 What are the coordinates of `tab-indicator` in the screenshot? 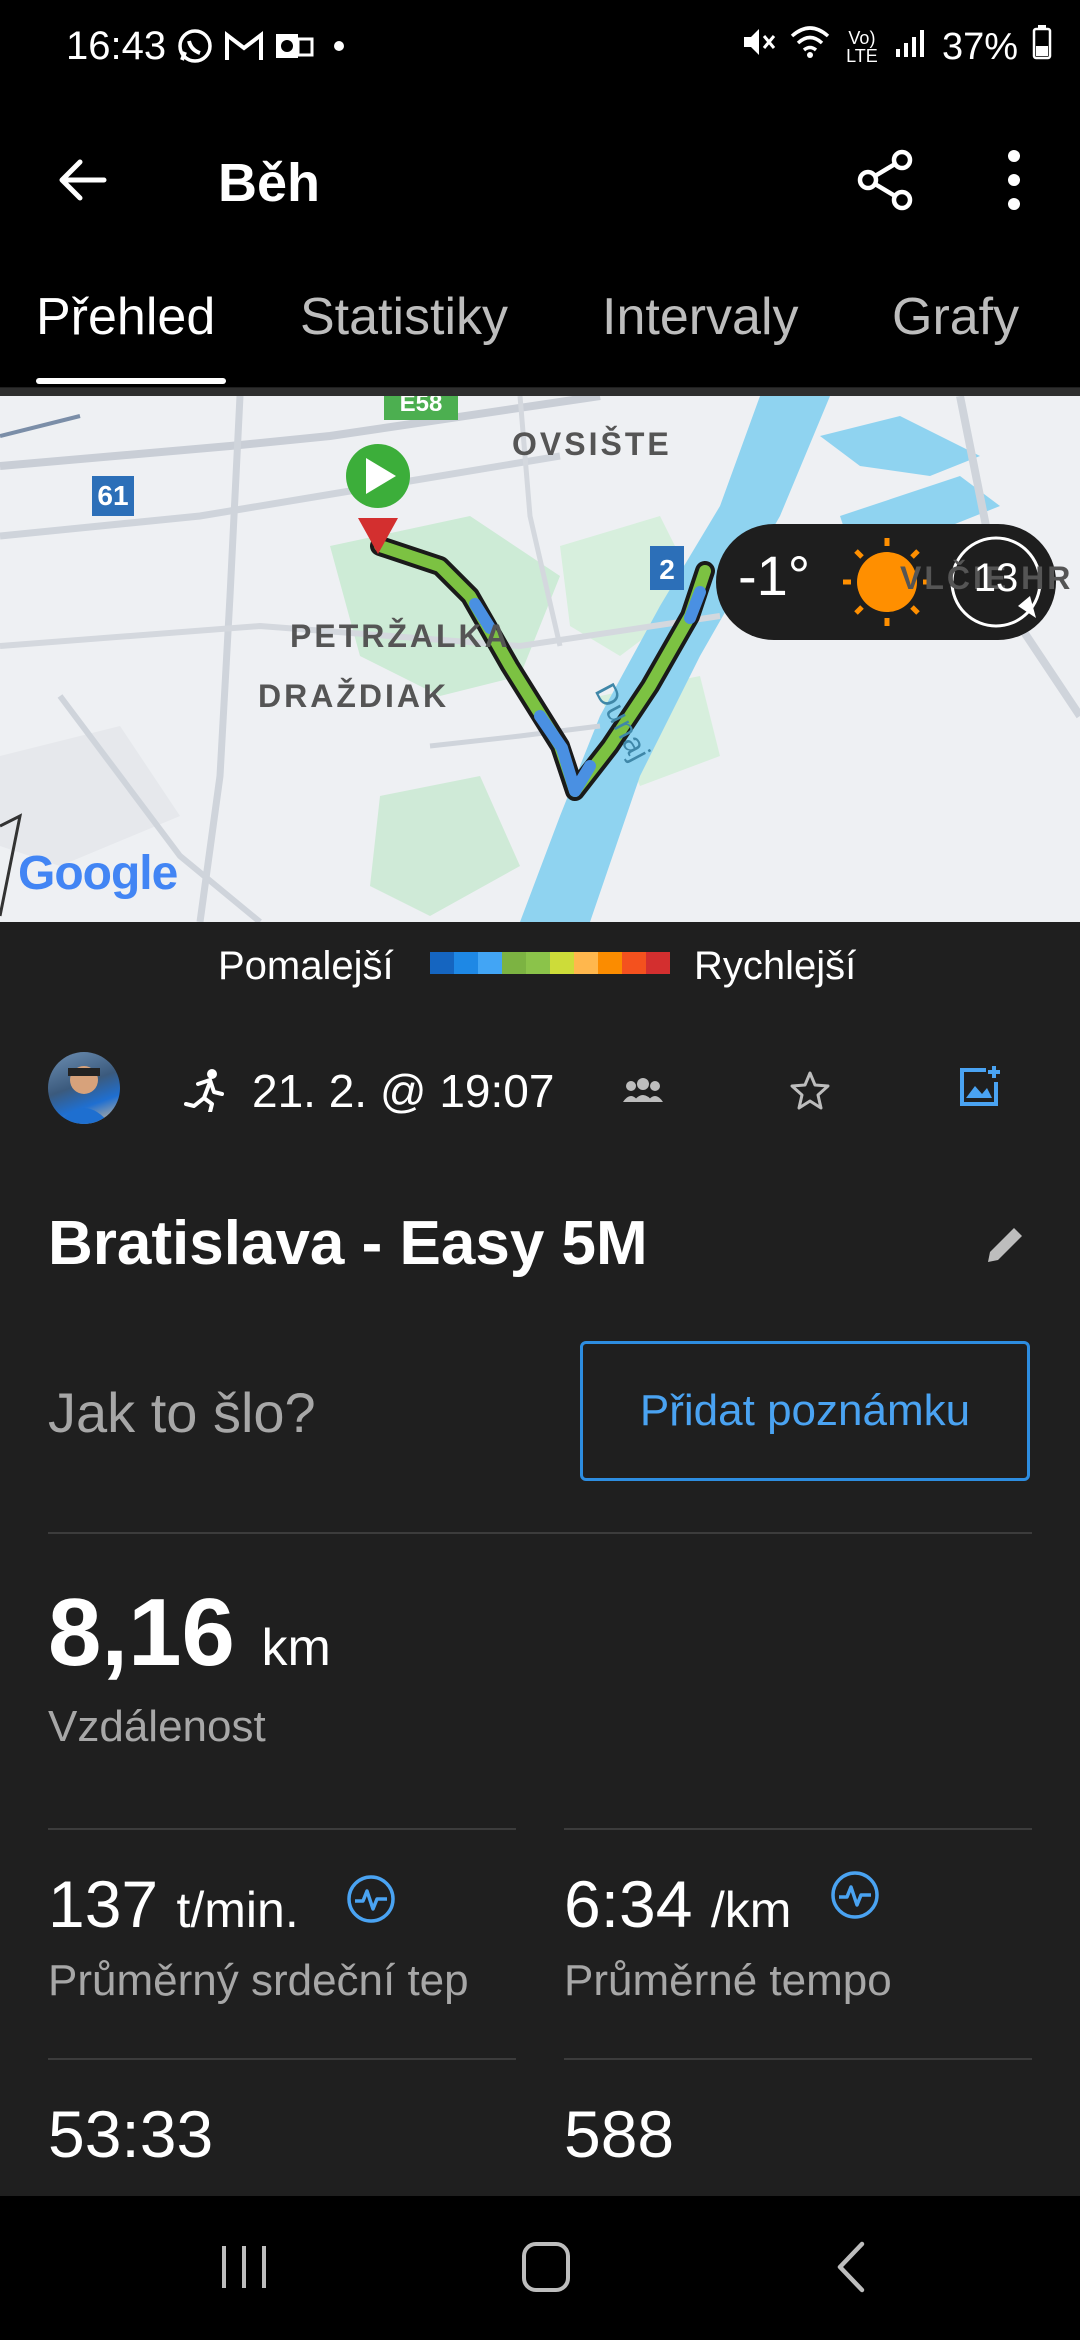 It's located at (131, 381).